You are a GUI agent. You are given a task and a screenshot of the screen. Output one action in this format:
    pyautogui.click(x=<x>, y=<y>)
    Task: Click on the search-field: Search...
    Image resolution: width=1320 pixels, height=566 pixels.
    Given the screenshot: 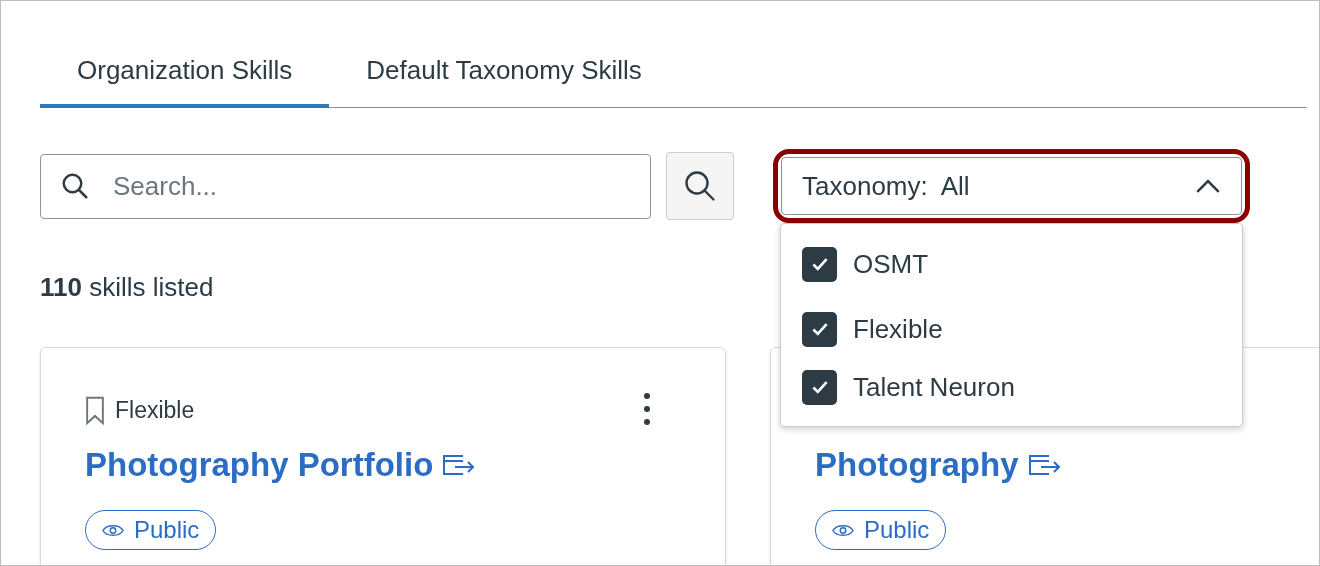 What is the action you would take?
    pyautogui.click(x=345, y=186)
    